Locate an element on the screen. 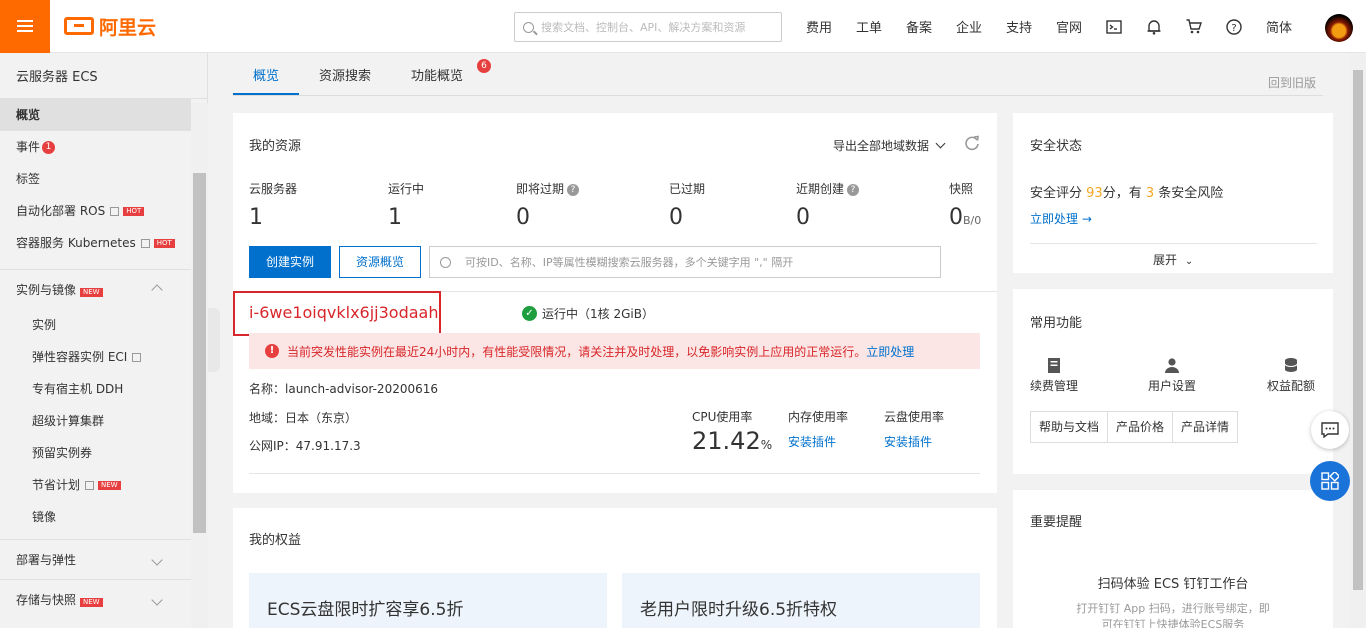  memory-install-plugin-link: 安装插件 is located at coordinates (812, 441).